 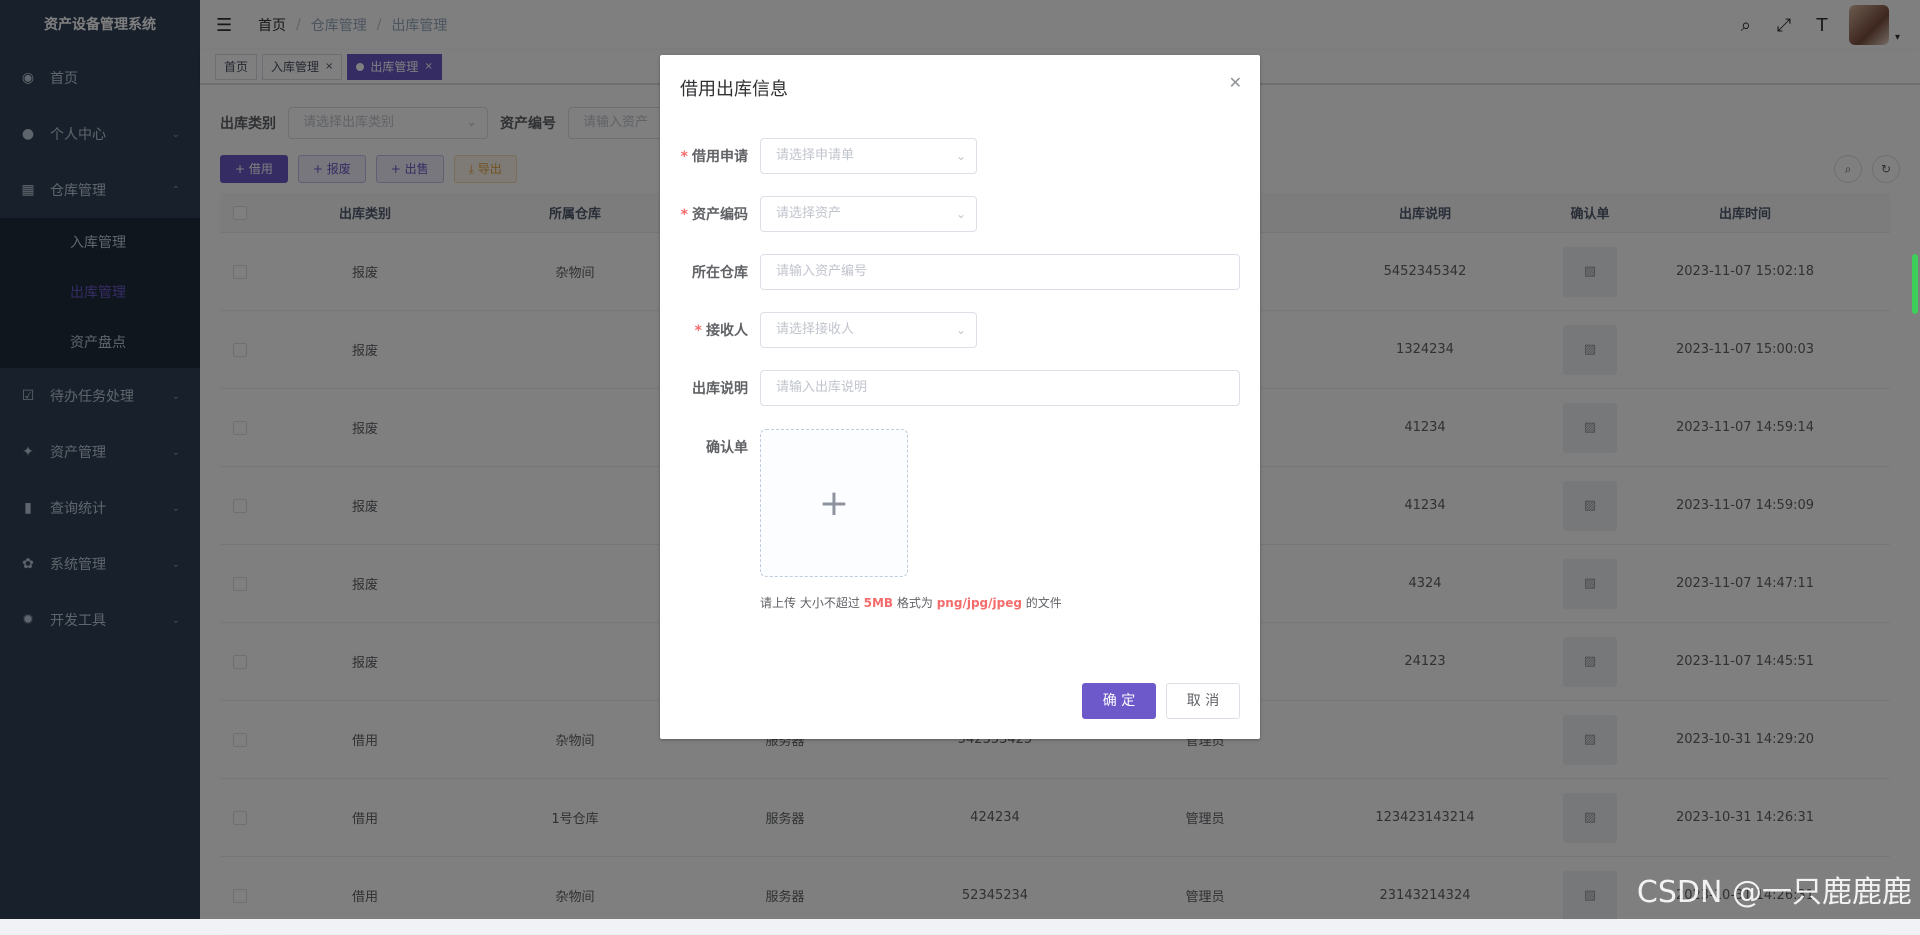 I want to click on watermark: CSDN @一只鹿鹿鹿, so click(x=1774, y=892).